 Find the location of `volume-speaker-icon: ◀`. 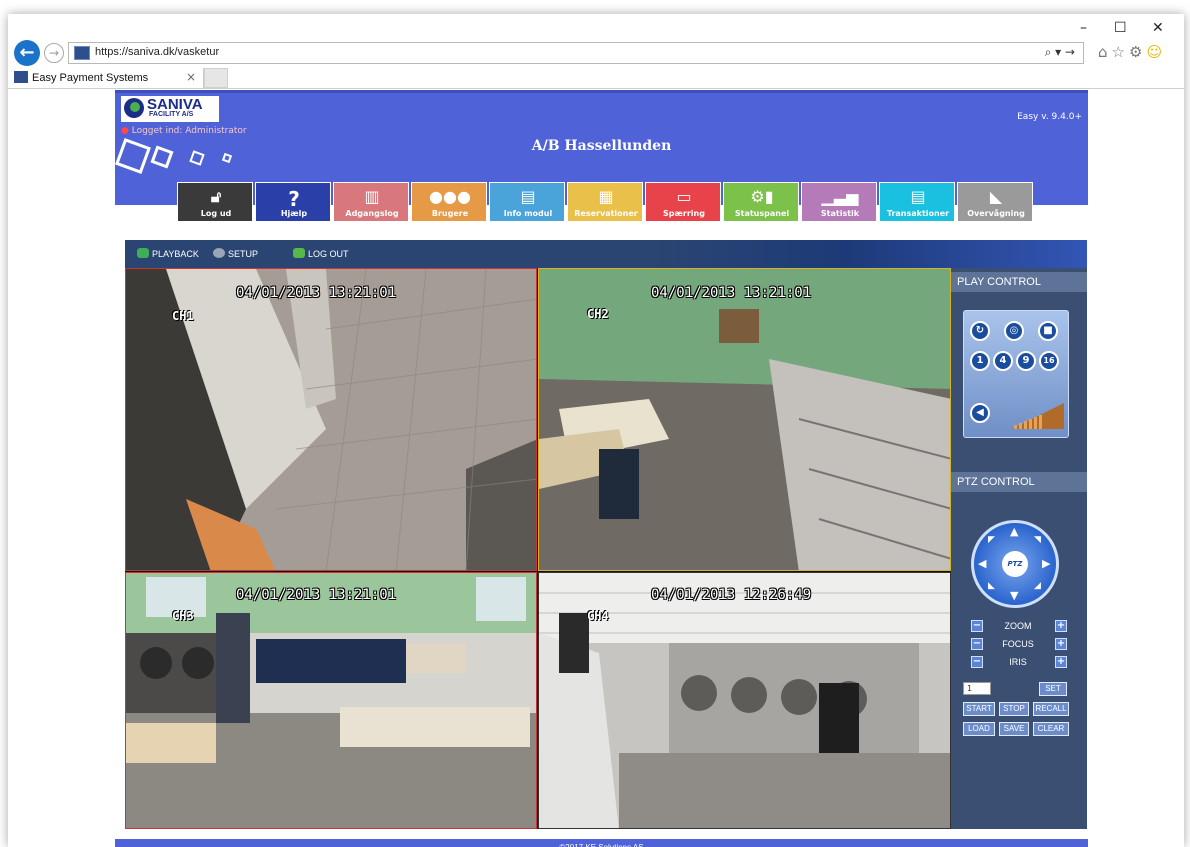

volume-speaker-icon: ◀ is located at coordinates (980, 413).